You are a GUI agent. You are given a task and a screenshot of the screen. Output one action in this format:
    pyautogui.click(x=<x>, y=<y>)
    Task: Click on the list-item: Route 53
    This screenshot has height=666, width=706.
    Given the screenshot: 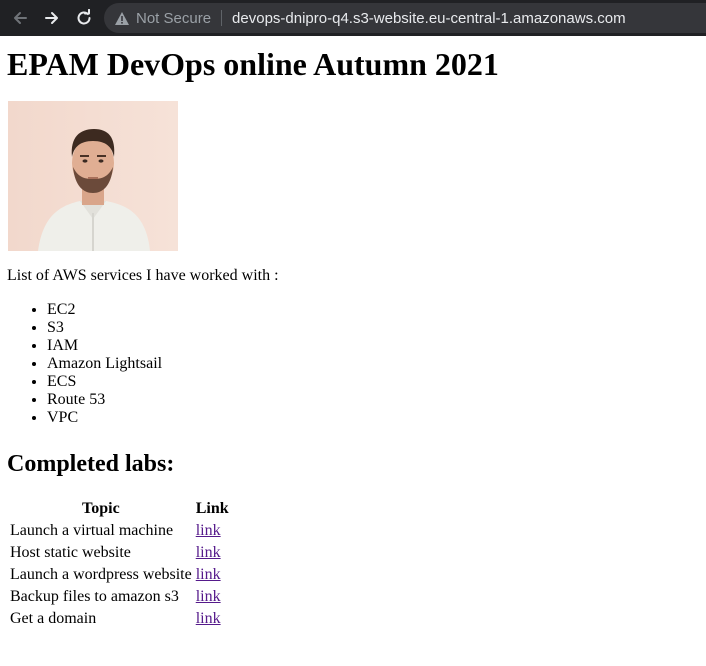 What is the action you would take?
    pyautogui.click(x=372, y=400)
    